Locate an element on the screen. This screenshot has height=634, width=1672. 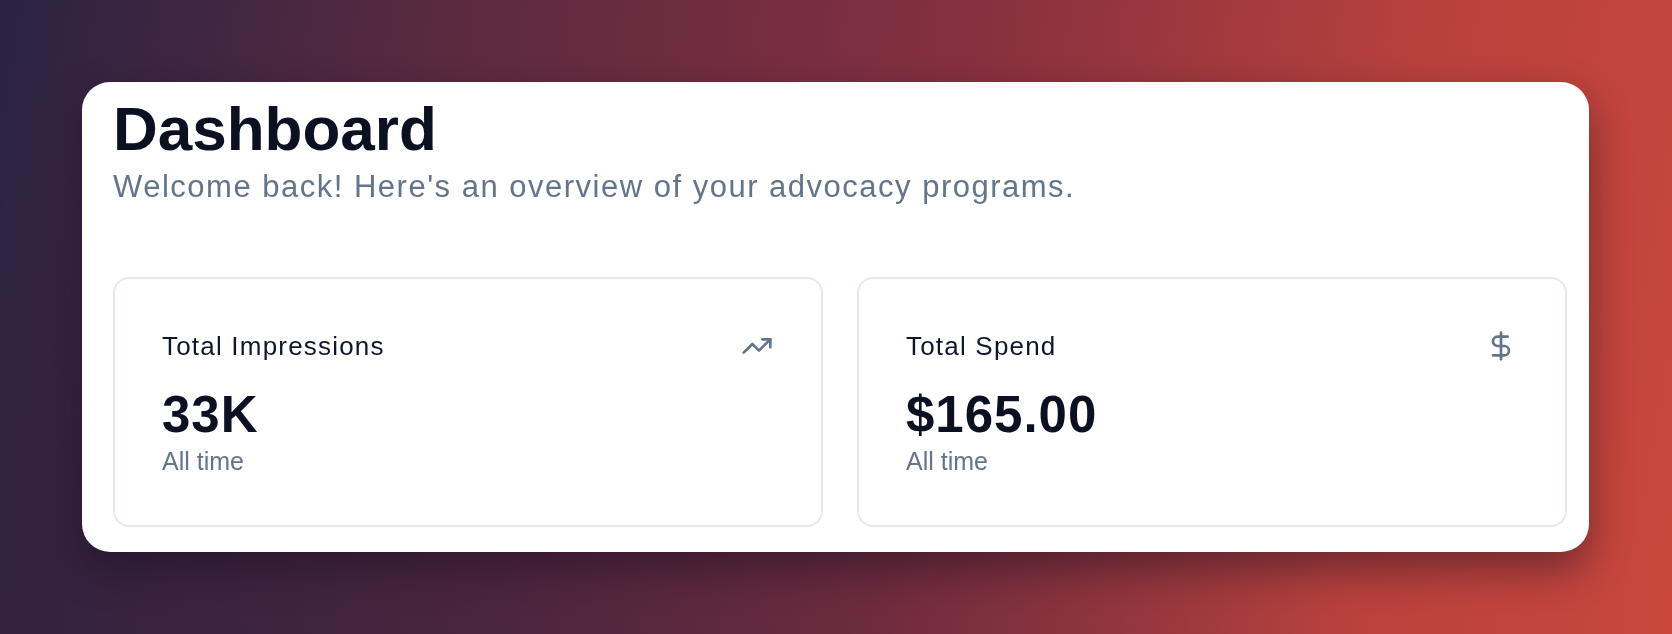
stat-label: Total Impressions is located at coordinates (273, 346).